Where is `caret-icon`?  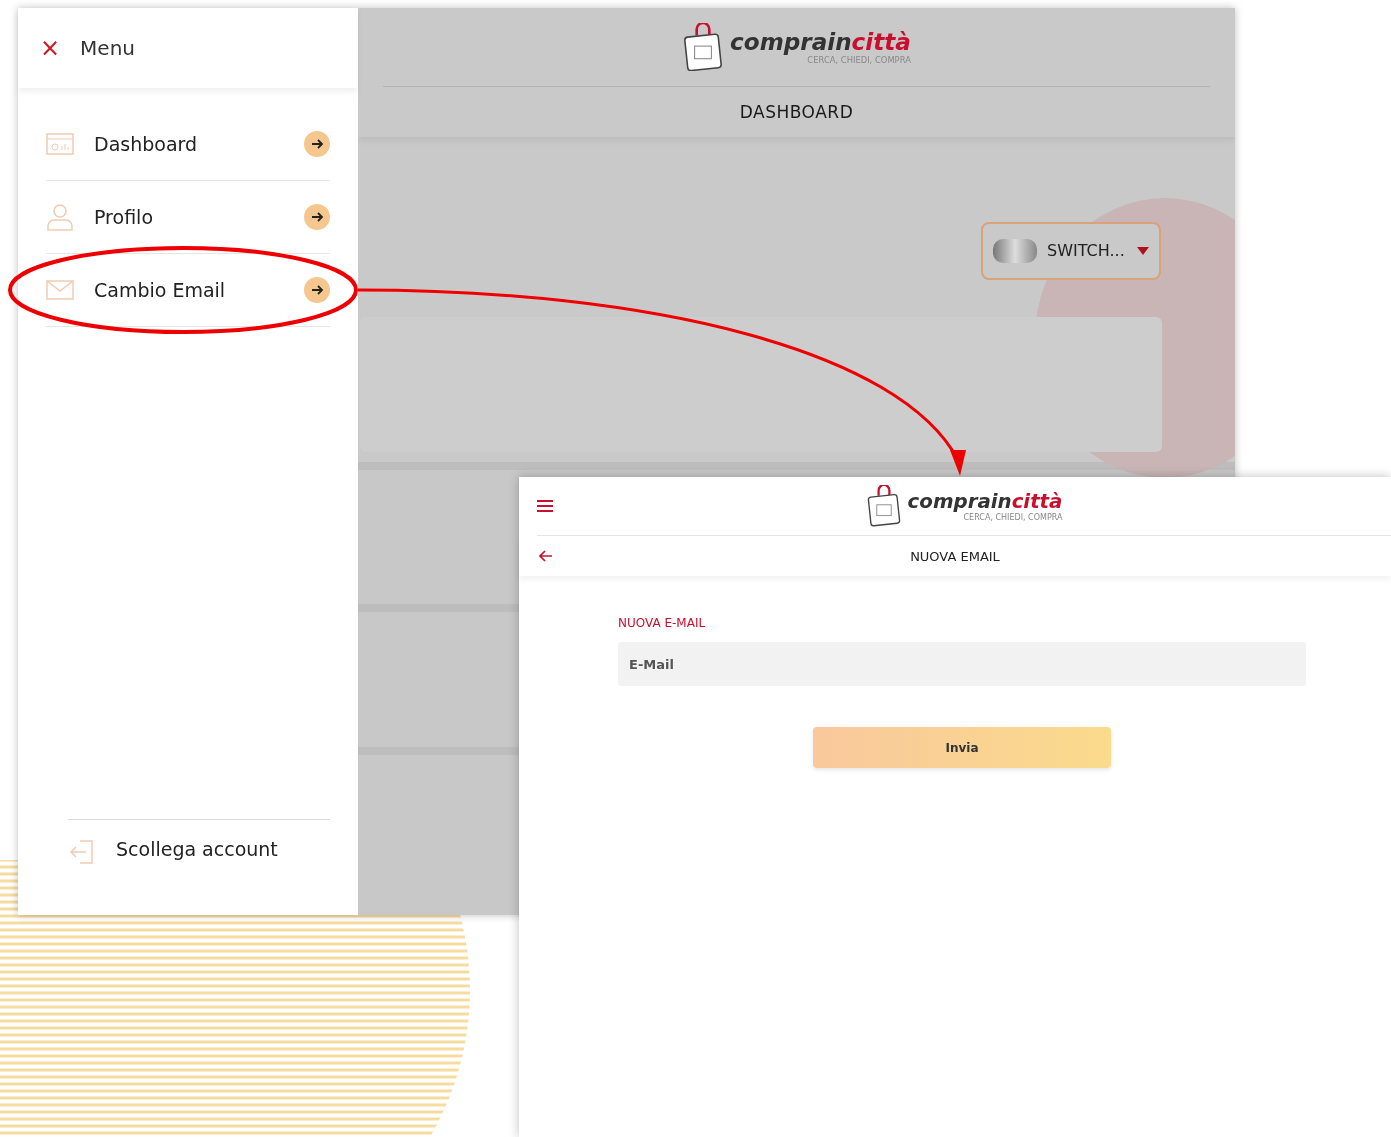 caret-icon is located at coordinates (1143, 250).